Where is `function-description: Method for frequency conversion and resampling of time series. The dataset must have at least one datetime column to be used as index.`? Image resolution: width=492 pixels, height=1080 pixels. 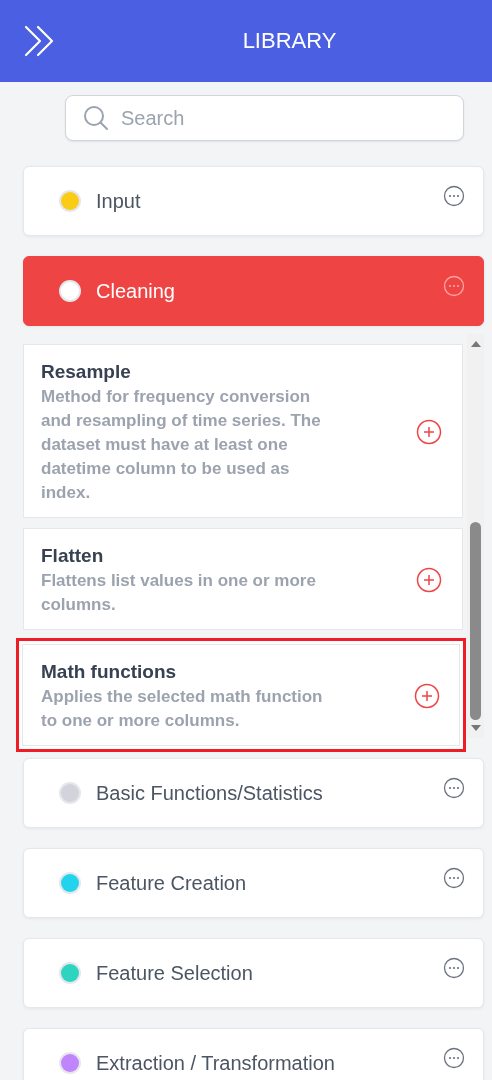
function-description: Method for frequency conversion and resampling of time series. The dataset must have at least one datetime column to be used as index. is located at coordinates (181, 445).